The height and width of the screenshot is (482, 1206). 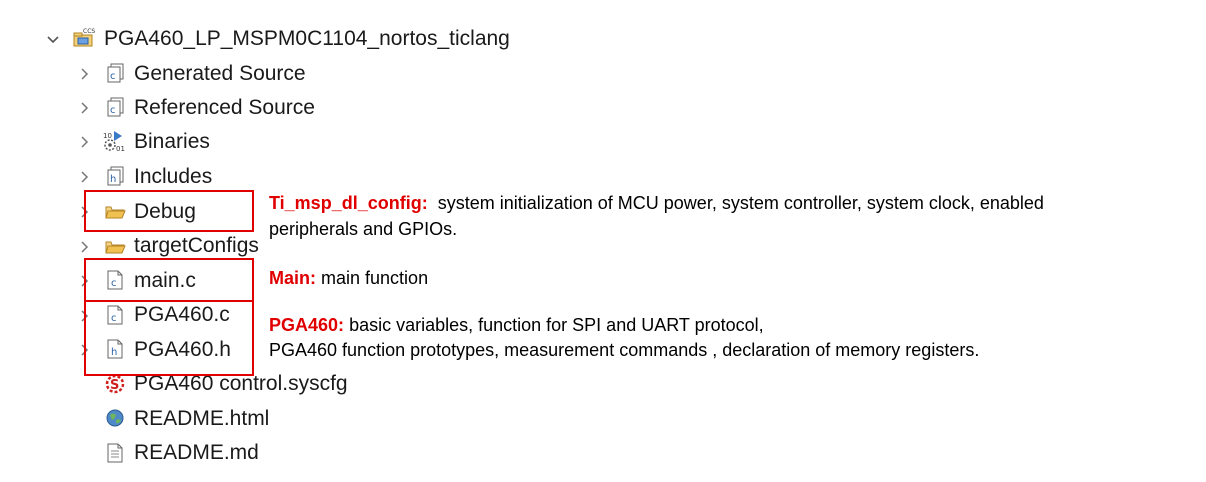 I want to click on tree-item-label: Referenced Source, so click(x=224, y=107).